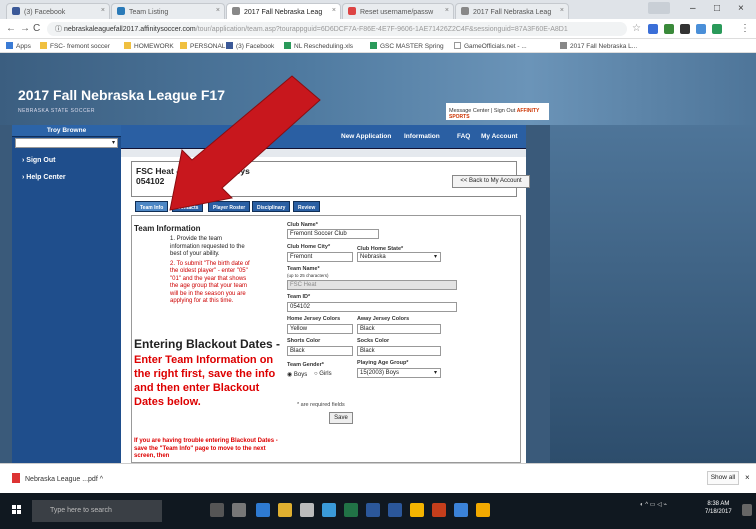 This screenshot has width=756, height=529. Describe the element at coordinates (285, 510) in the screenshot. I see `file-explorer-icon` at that location.